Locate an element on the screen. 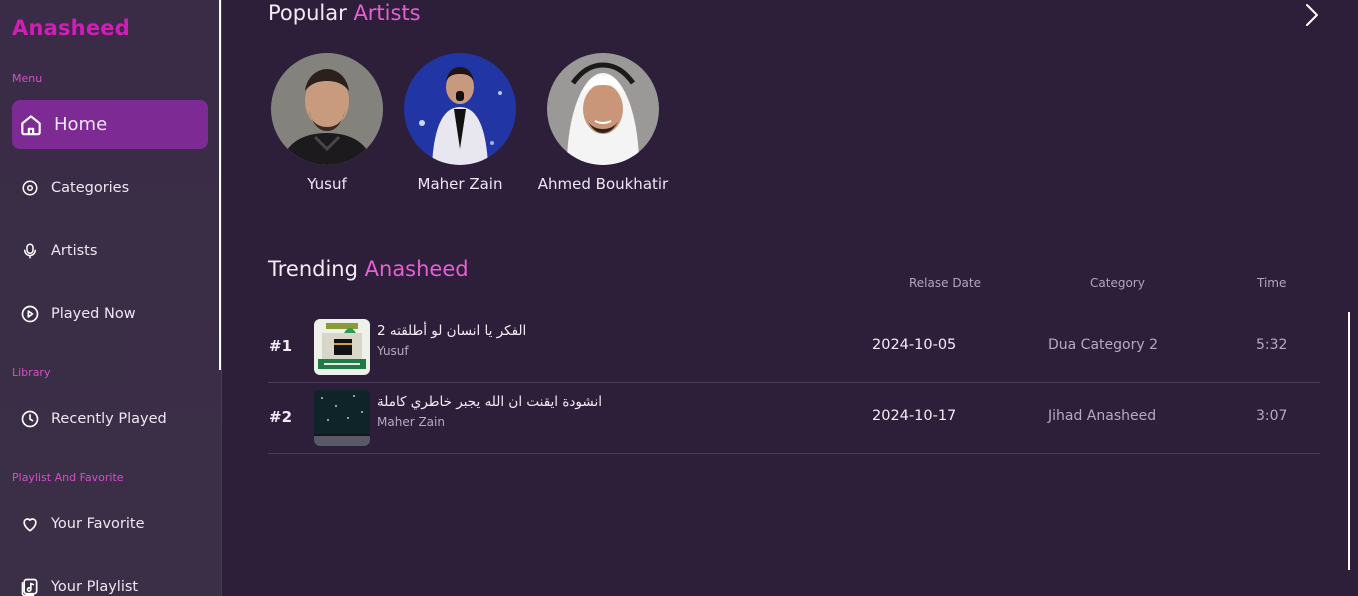  sidebar-item-label: Played Now is located at coordinates (93, 313).